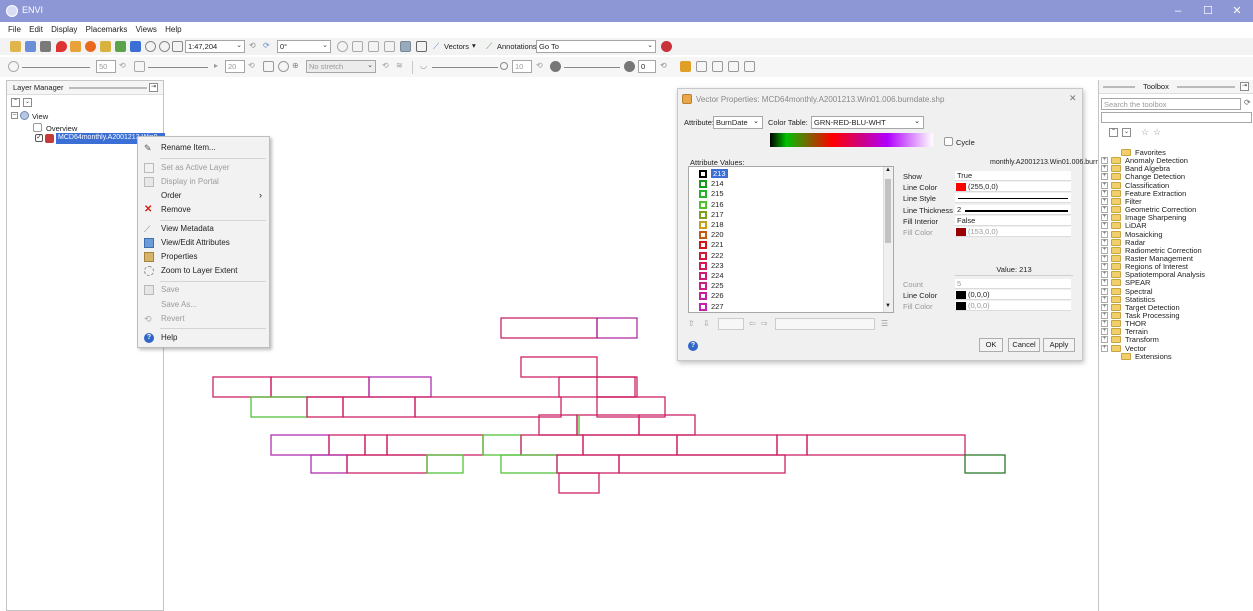 The height and width of the screenshot is (611, 1253). What do you see at coordinates (357, 46) in the screenshot?
I see `polyline-icon` at bounding box center [357, 46].